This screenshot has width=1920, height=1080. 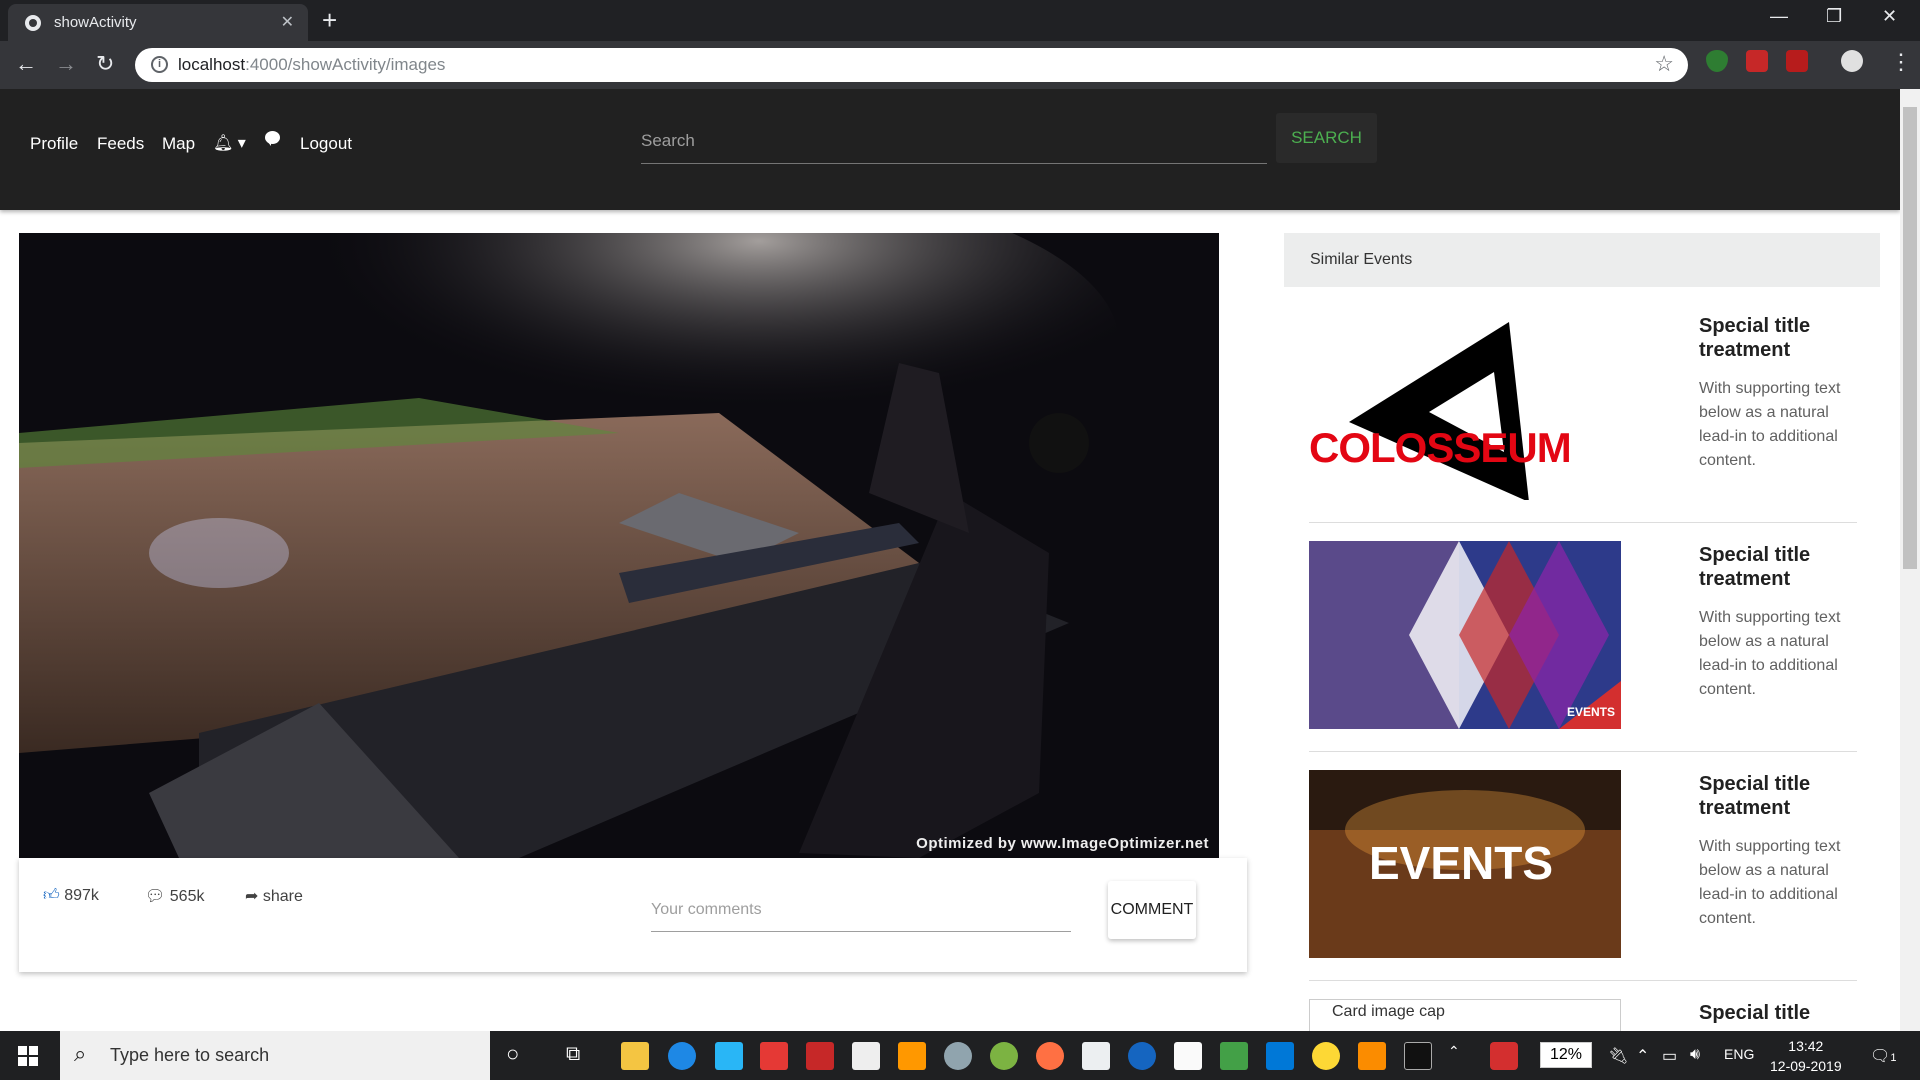 What do you see at coordinates (1883, 1056) in the screenshot?
I see `notifications-icon: 🗨︎1` at bounding box center [1883, 1056].